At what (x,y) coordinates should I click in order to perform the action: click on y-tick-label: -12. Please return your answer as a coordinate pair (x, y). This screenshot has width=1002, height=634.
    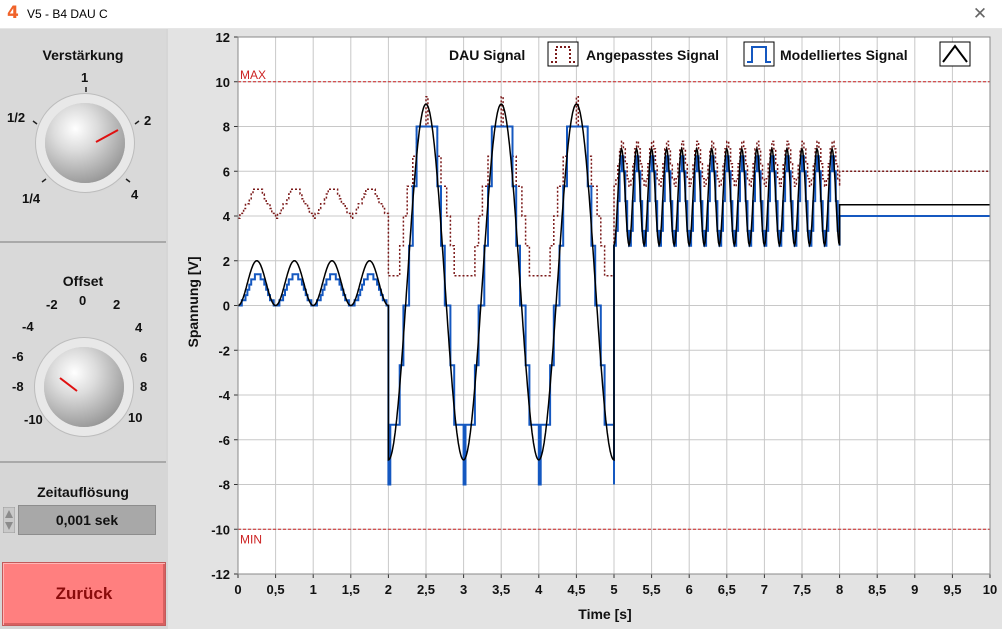
    Looking at the image, I should click on (220, 574).